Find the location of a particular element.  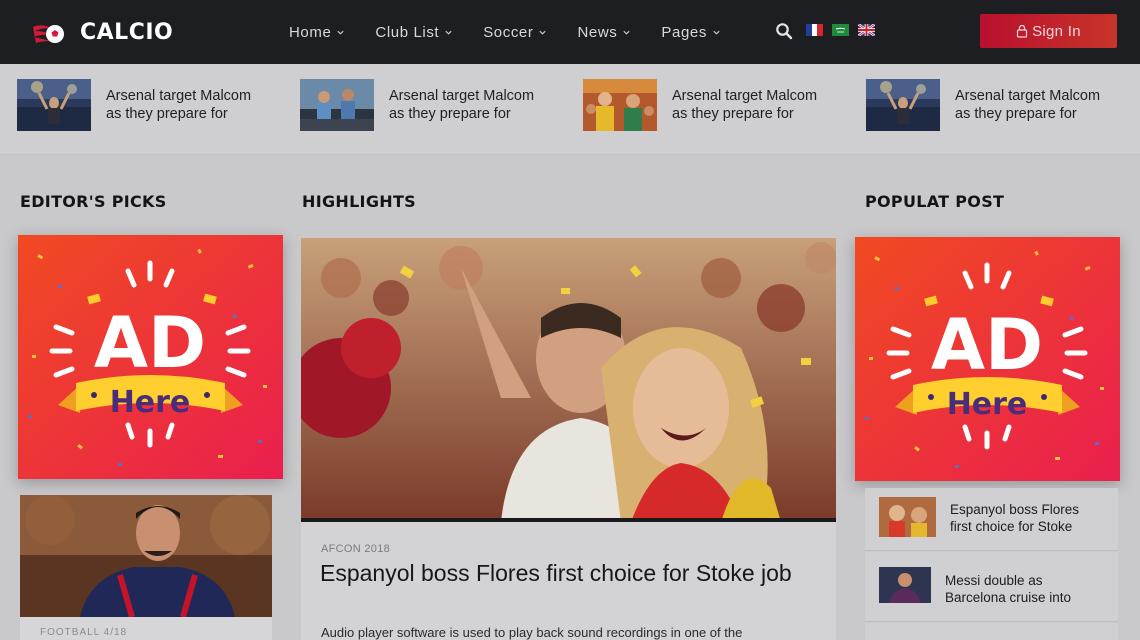

lock-icon is located at coordinates (1022, 31).